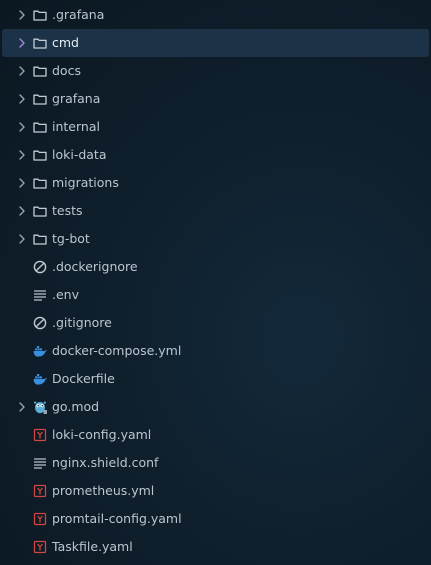 This screenshot has height=565, width=431. What do you see at coordinates (95, 266) in the screenshot?
I see `tree-item-label: .dockerignore` at bounding box center [95, 266].